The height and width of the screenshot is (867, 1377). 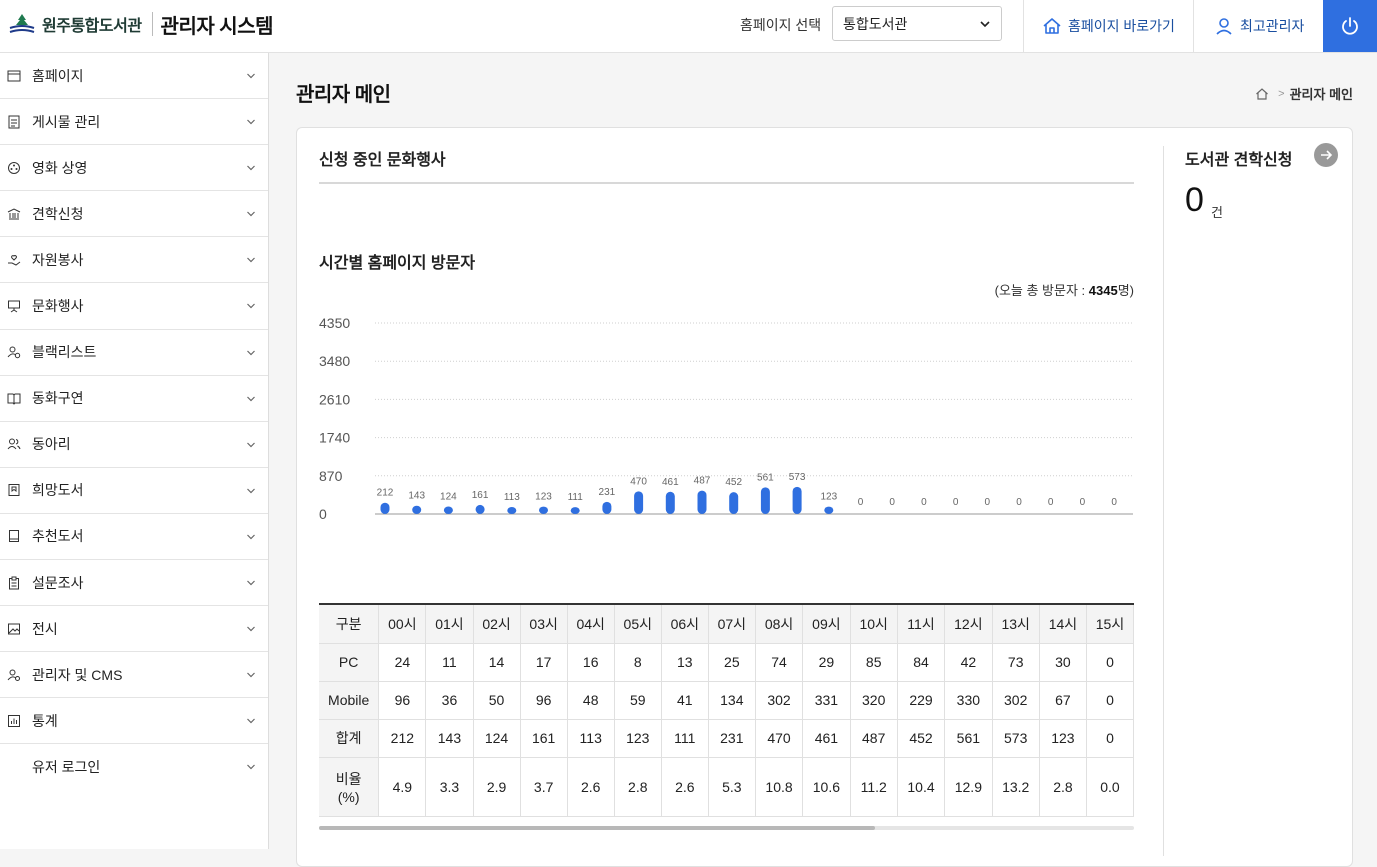 I want to click on column-header: 07시, so click(x=732, y=624).